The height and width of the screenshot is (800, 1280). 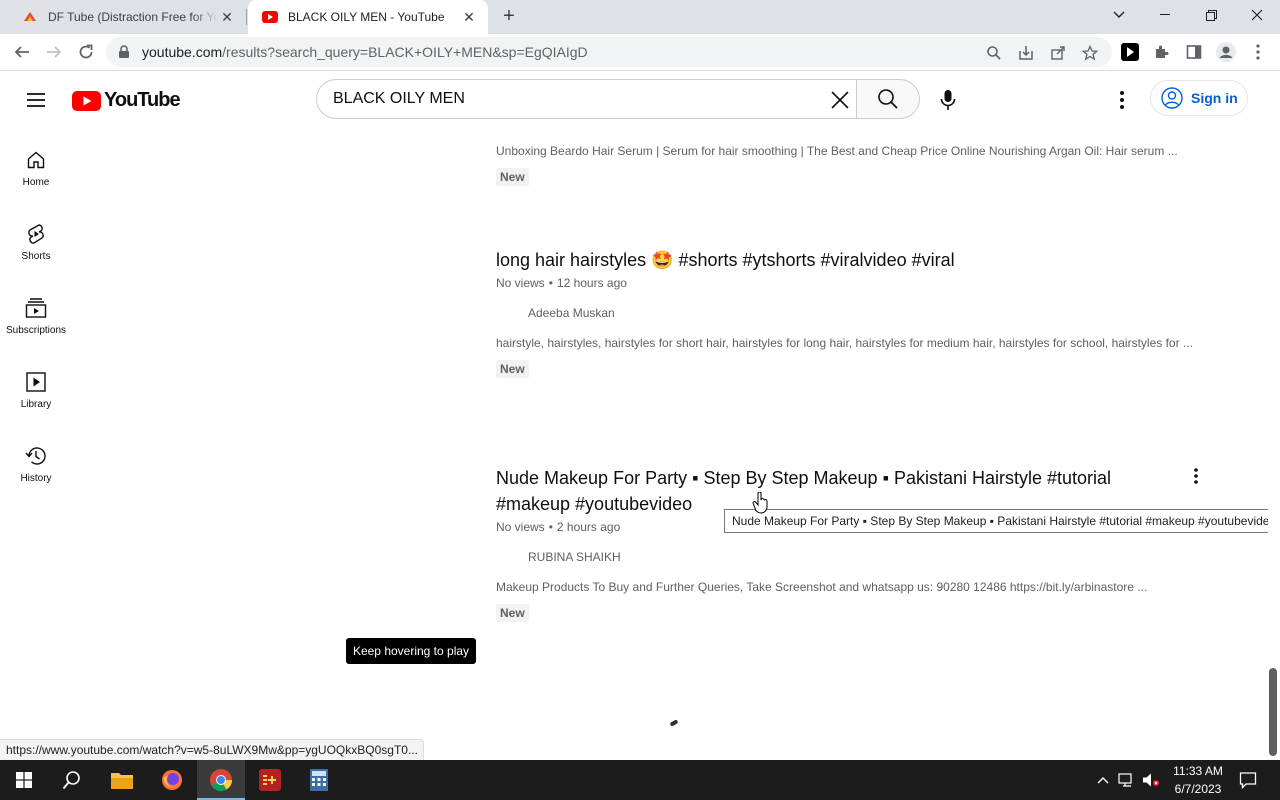 What do you see at coordinates (36, 330) in the screenshot?
I see `guide-item-label: Subscriptions` at bounding box center [36, 330].